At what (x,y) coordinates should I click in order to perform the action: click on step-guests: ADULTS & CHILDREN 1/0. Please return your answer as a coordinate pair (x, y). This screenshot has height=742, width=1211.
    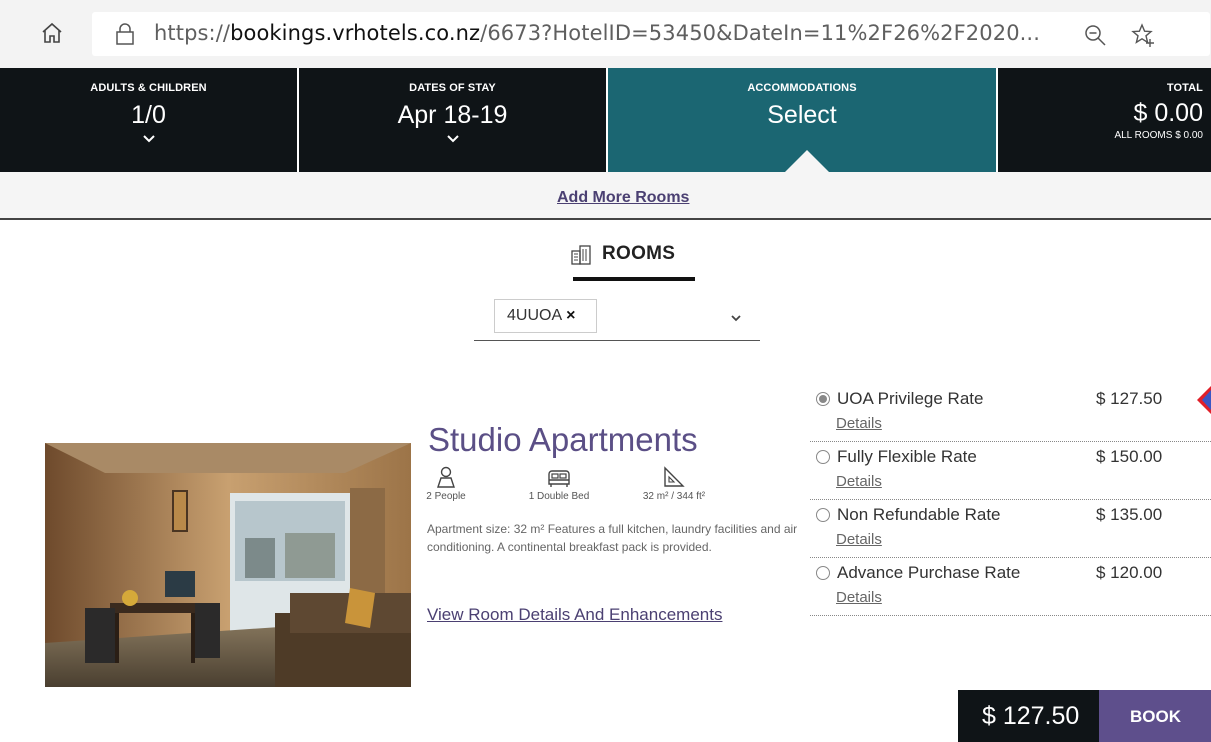
    Looking at the image, I should click on (148, 120).